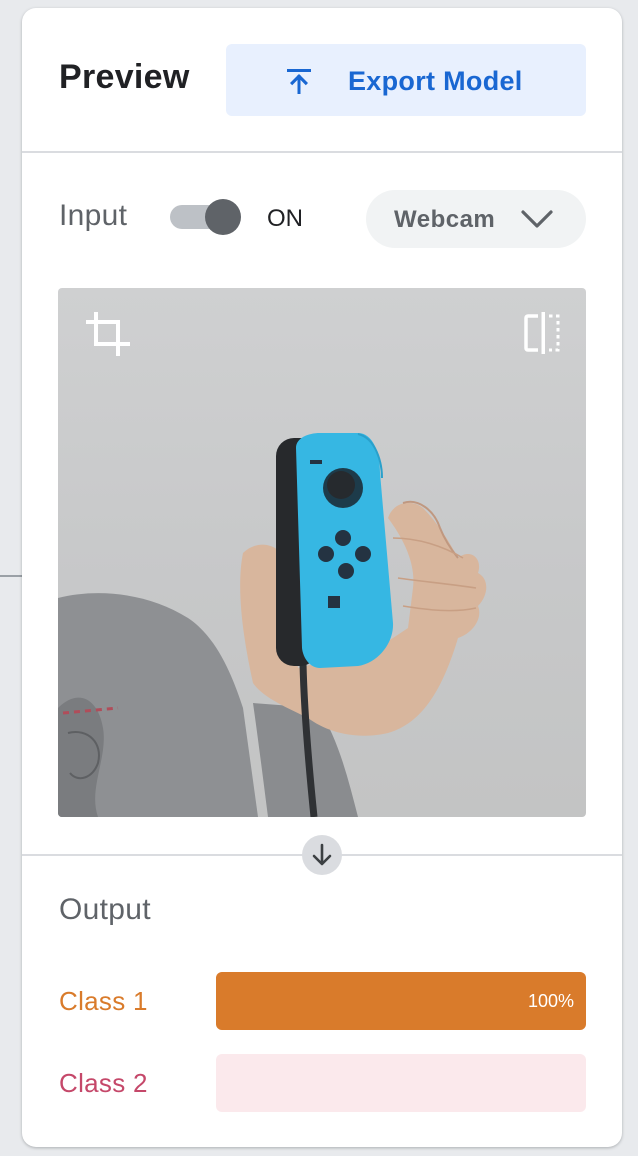 The image size is (638, 1156). I want to click on arrow-down-icon, so click(322, 854).